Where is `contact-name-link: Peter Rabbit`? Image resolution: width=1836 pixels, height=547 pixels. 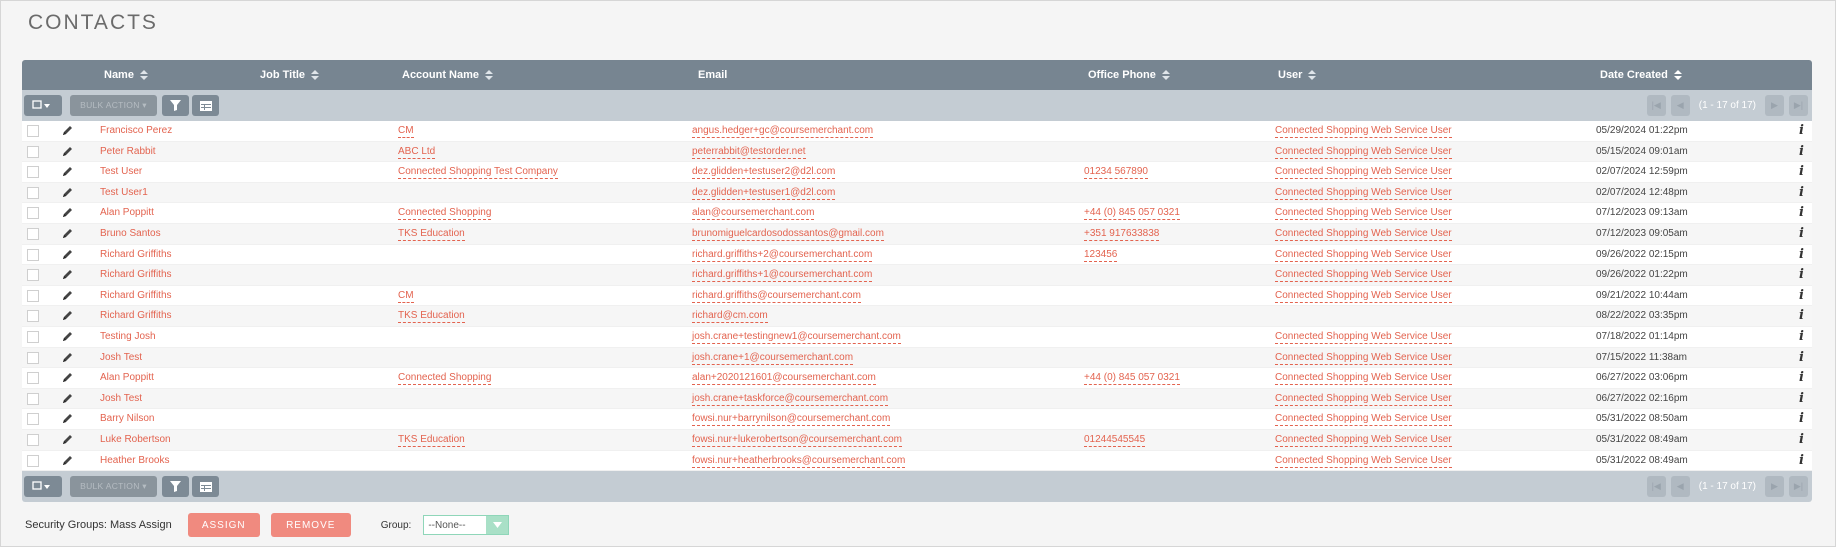
contact-name-link: Peter Rabbit is located at coordinates (128, 151).